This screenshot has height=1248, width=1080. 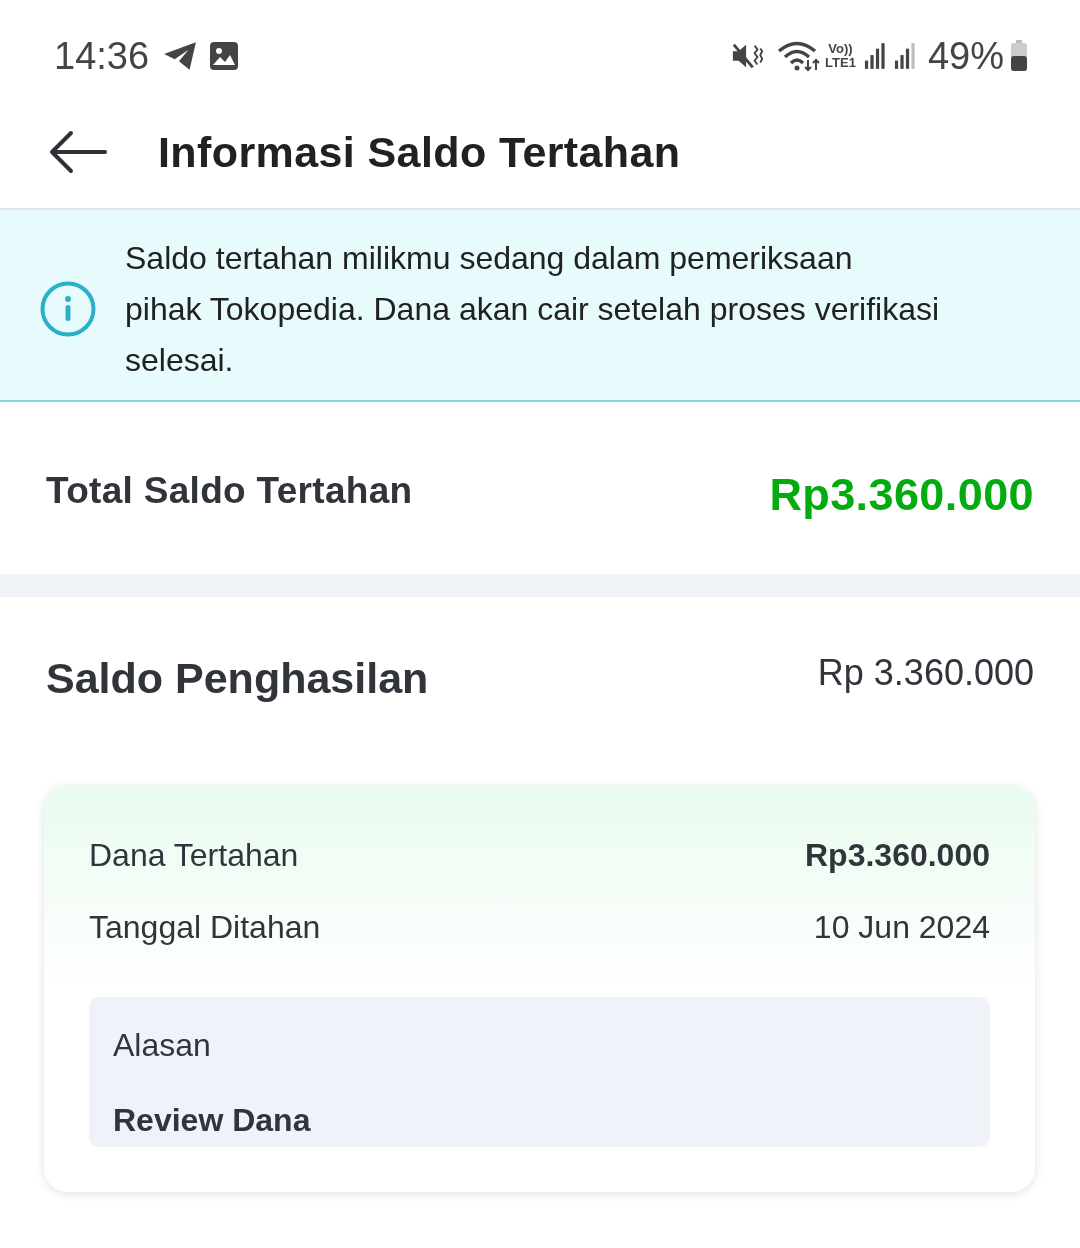 What do you see at coordinates (194, 855) in the screenshot?
I see `detail-label: Dana Tertahan` at bounding box center [194, 855].